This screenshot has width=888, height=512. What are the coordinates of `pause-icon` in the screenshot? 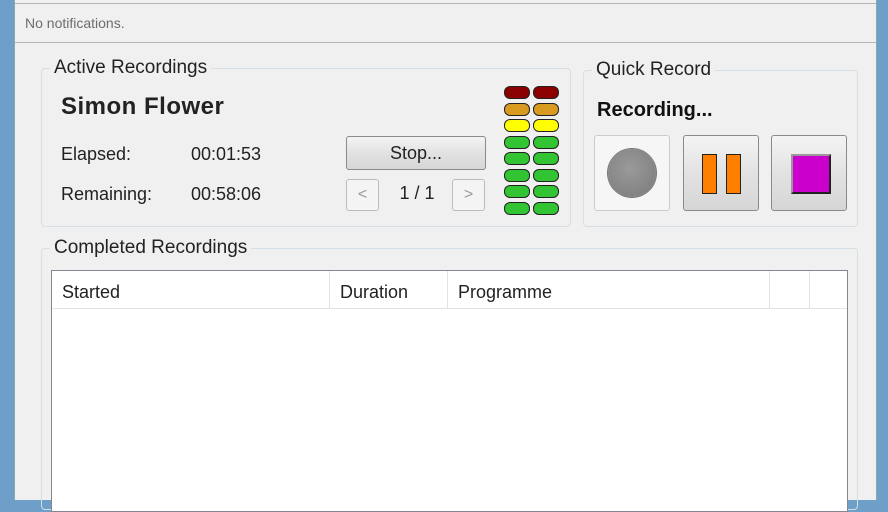 It's located at (722, 174).